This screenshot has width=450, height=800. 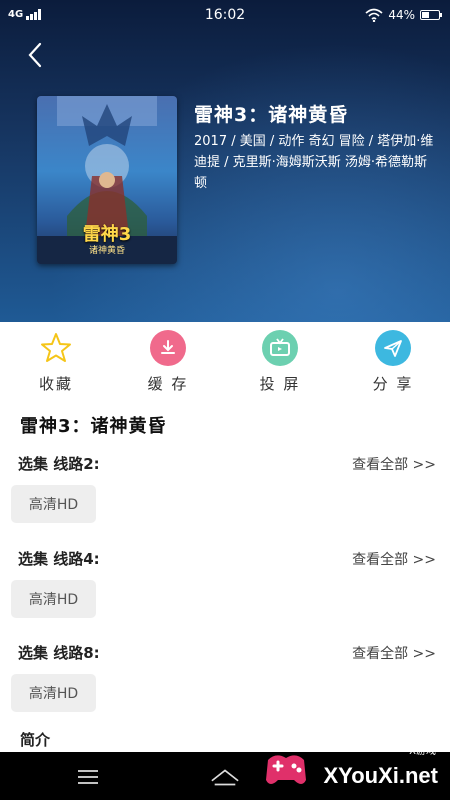 I want to click on cast-button: 投 屏, so click(x=280, y=362).